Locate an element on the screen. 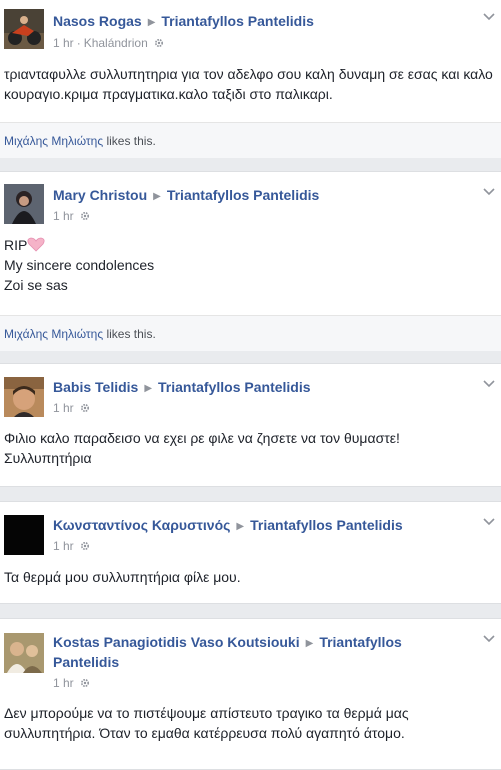  heart-icon is located at coordinates (36, 244).